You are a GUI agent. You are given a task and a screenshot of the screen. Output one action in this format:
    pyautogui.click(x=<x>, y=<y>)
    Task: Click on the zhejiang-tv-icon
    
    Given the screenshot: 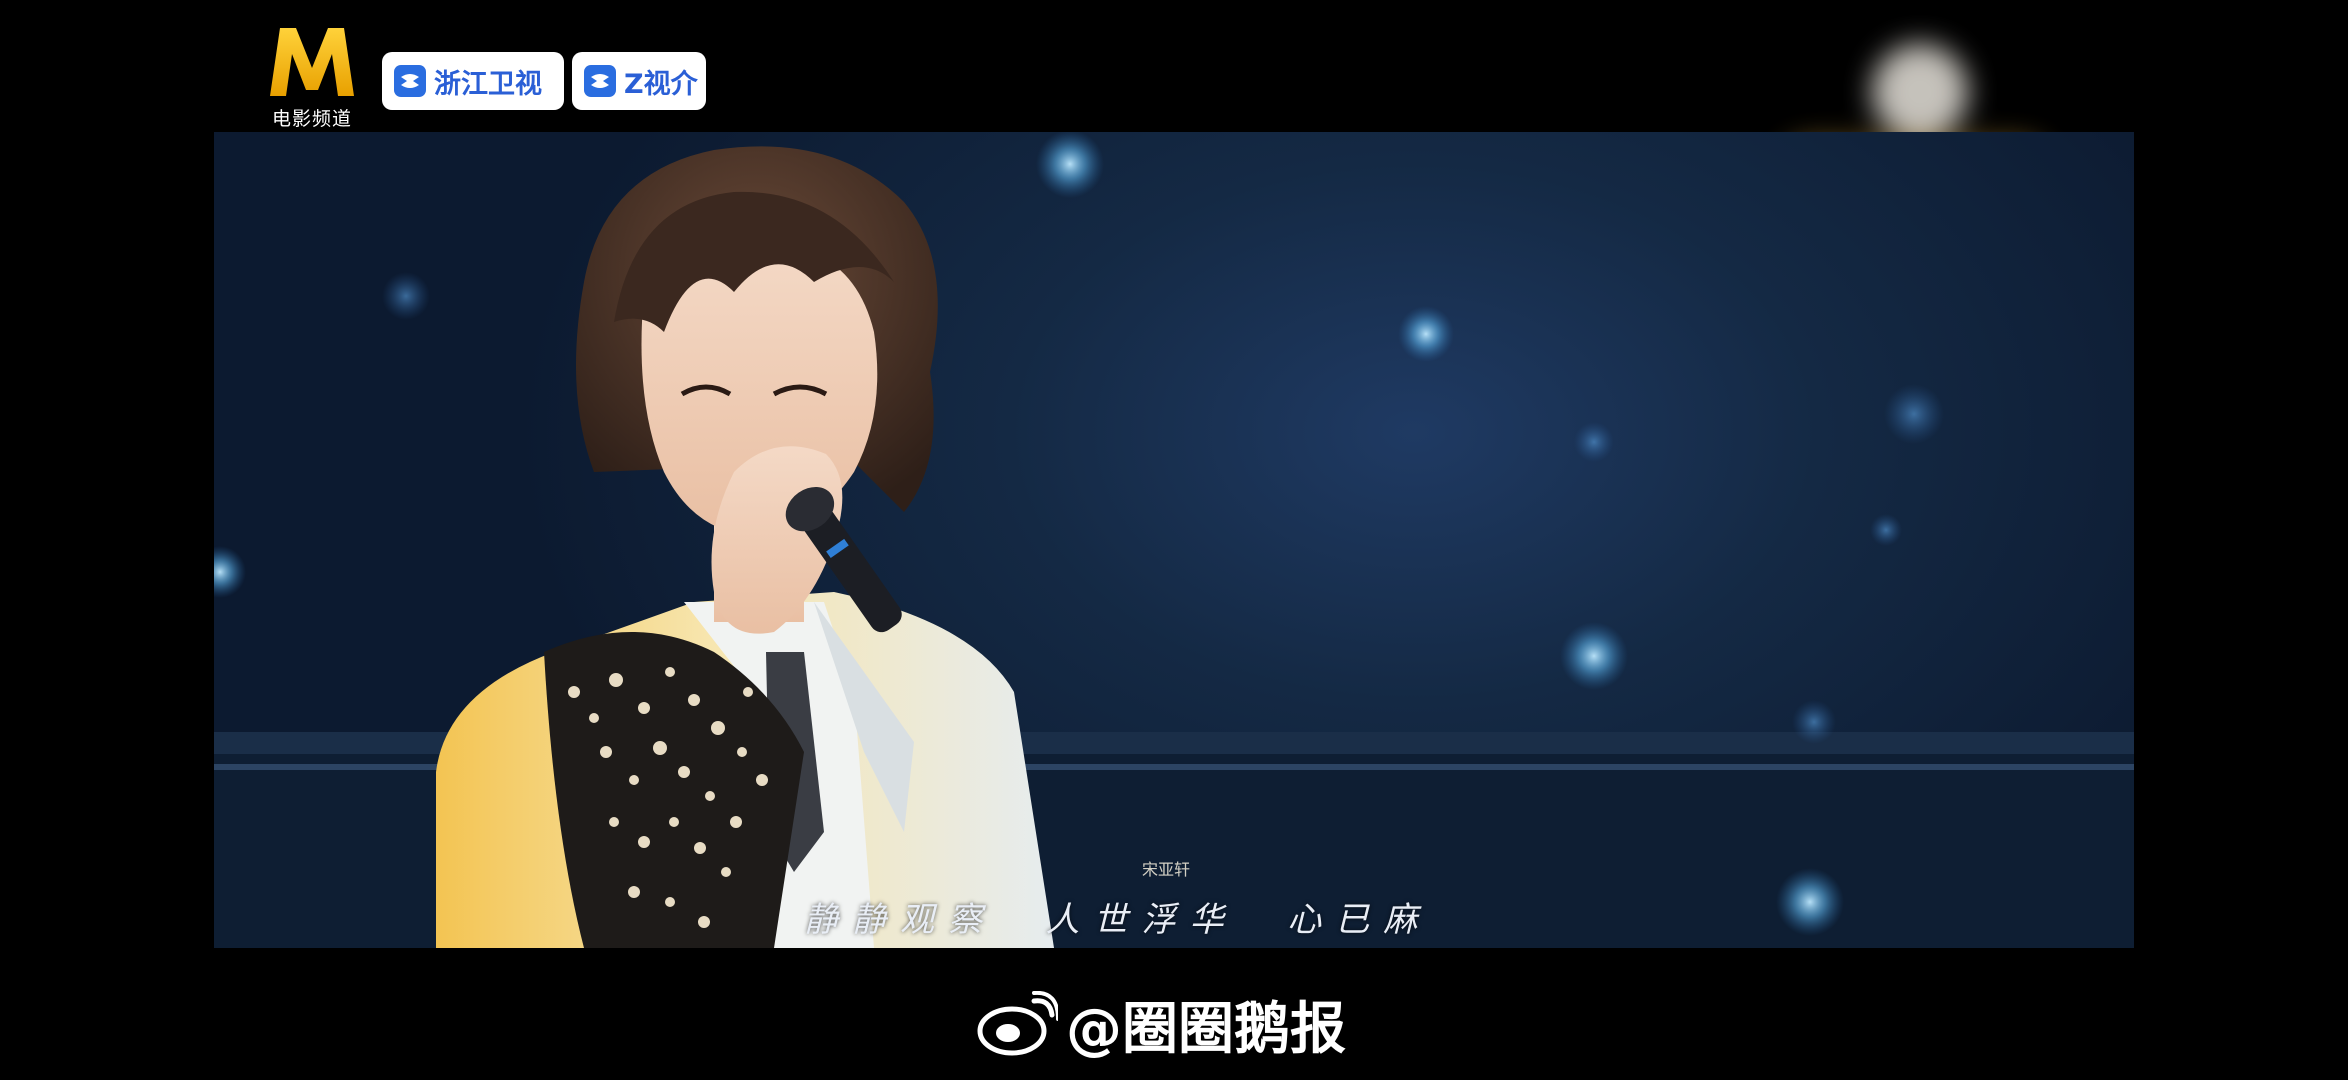 What is the action you would take?
    pyautogui.click(x=410, y=81)
    